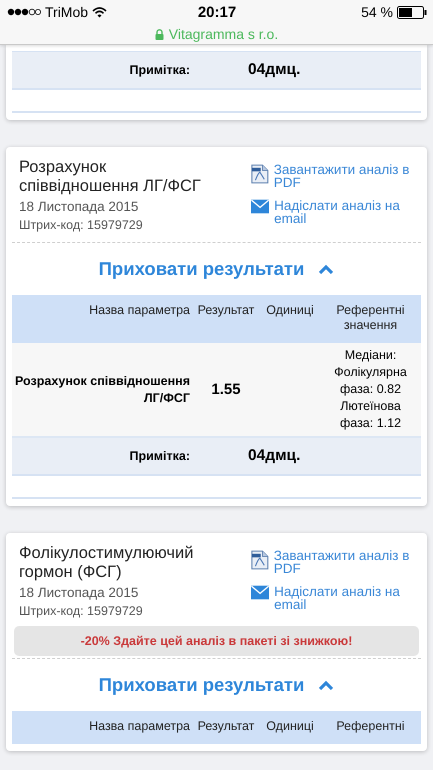  I want to click on lock-icon, so click(159, 34).